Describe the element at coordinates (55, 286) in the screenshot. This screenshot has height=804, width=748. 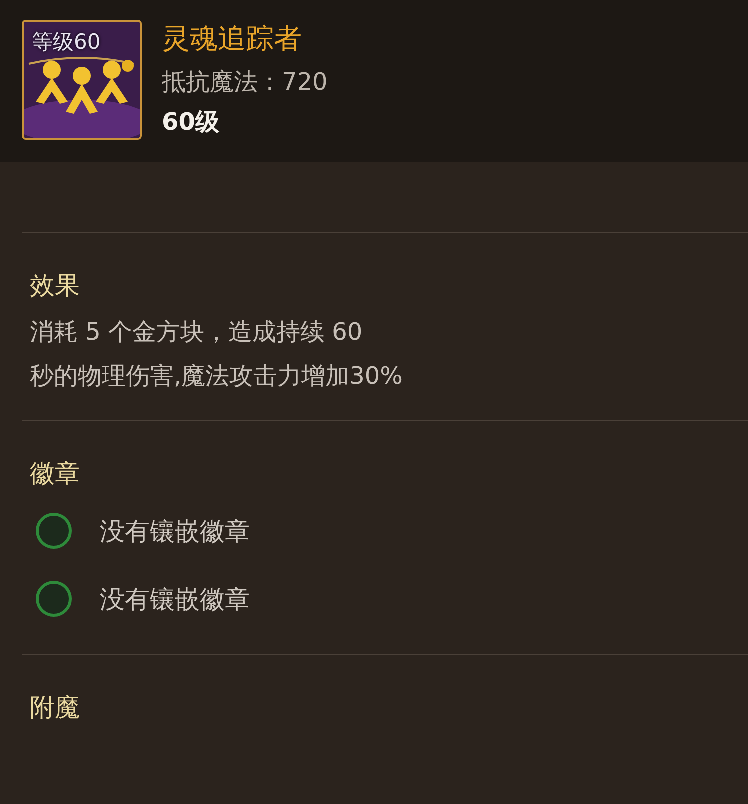
I see `section-title: 效果` at that location.